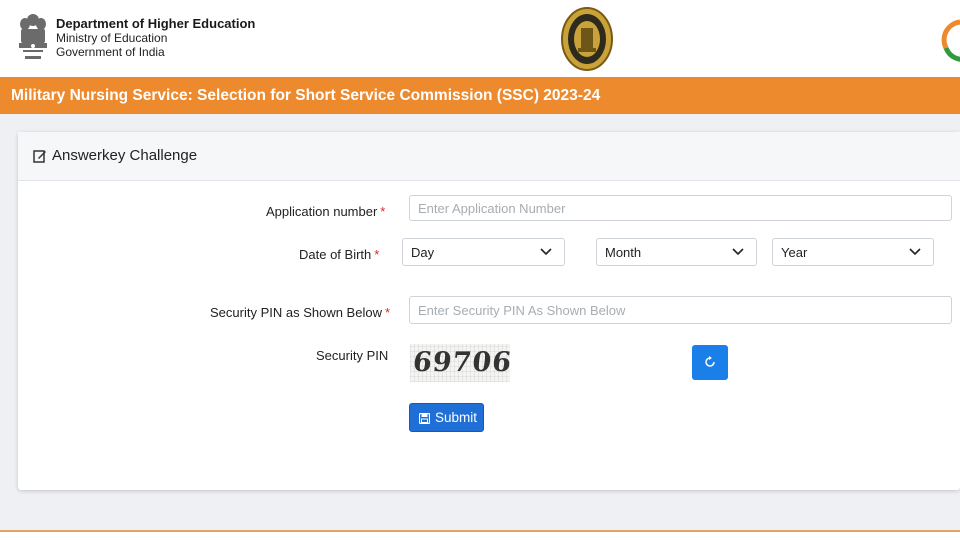 Image resolution: width=960 pixels, height=540 pixels. I want to click on dept-title: Department of Higher Education, so click(156, 23).